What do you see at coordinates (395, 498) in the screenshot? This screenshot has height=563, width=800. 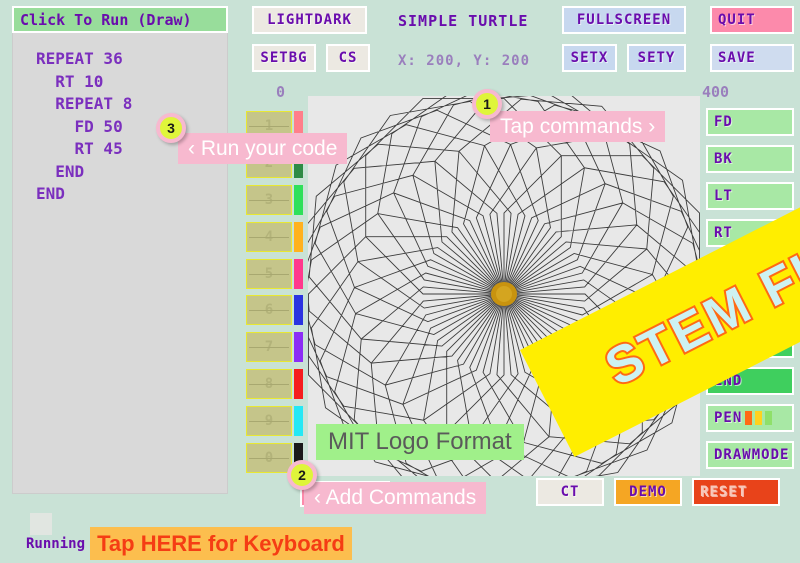 I see `callout-add-commands: ‹ Add Commands` at bounding box center [395, 498].